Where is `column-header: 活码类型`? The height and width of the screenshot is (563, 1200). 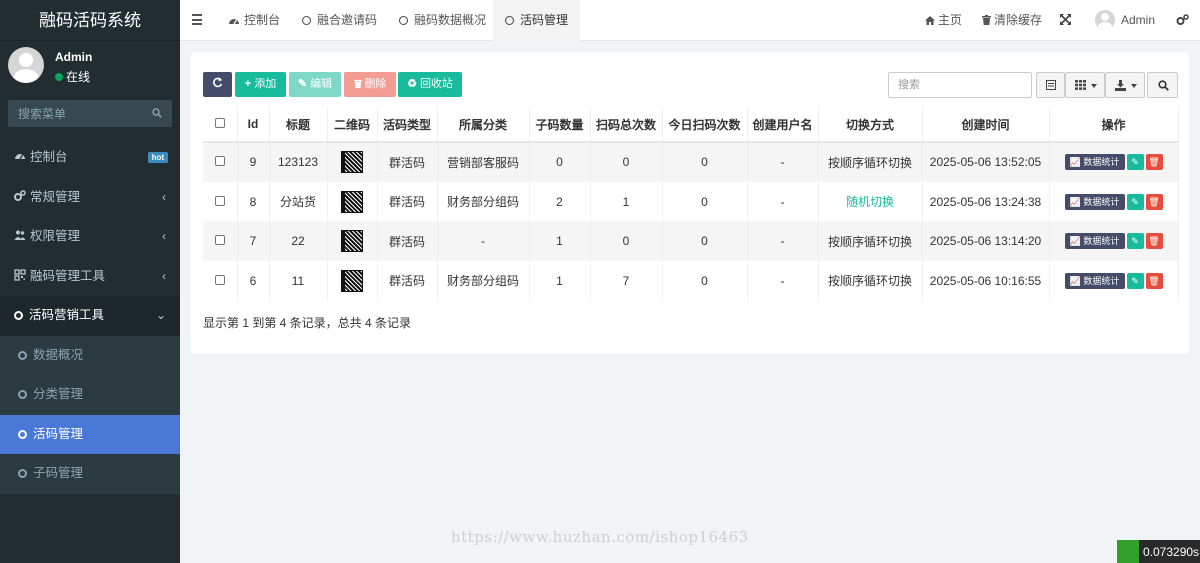 column-header: 活码类型 is located at coordinates (407, 125).